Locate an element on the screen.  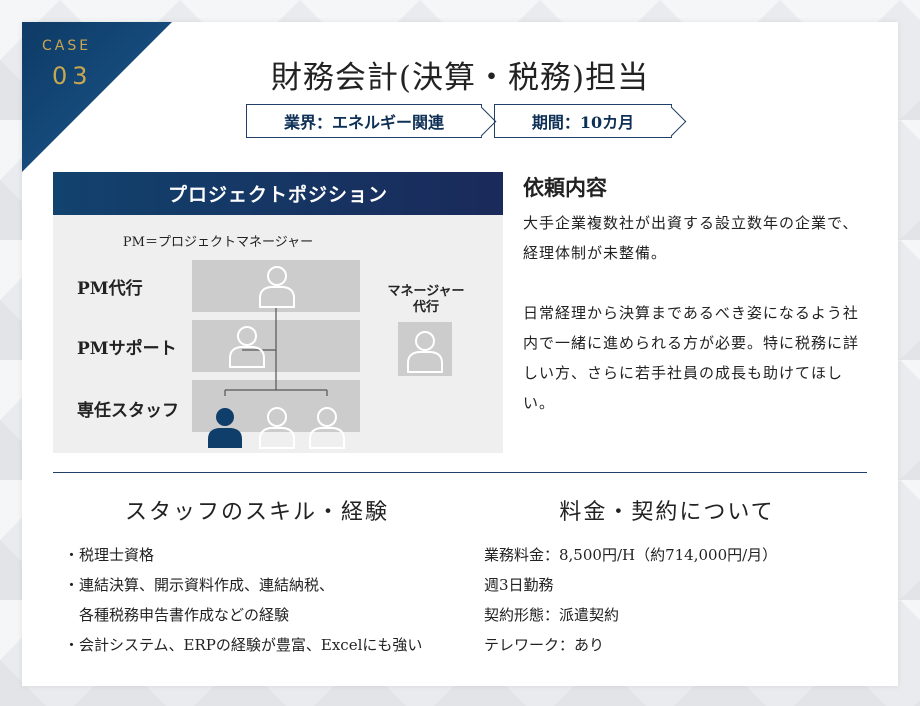
period-tag: 期間：10カ月 is located at coordinates (590, 121).